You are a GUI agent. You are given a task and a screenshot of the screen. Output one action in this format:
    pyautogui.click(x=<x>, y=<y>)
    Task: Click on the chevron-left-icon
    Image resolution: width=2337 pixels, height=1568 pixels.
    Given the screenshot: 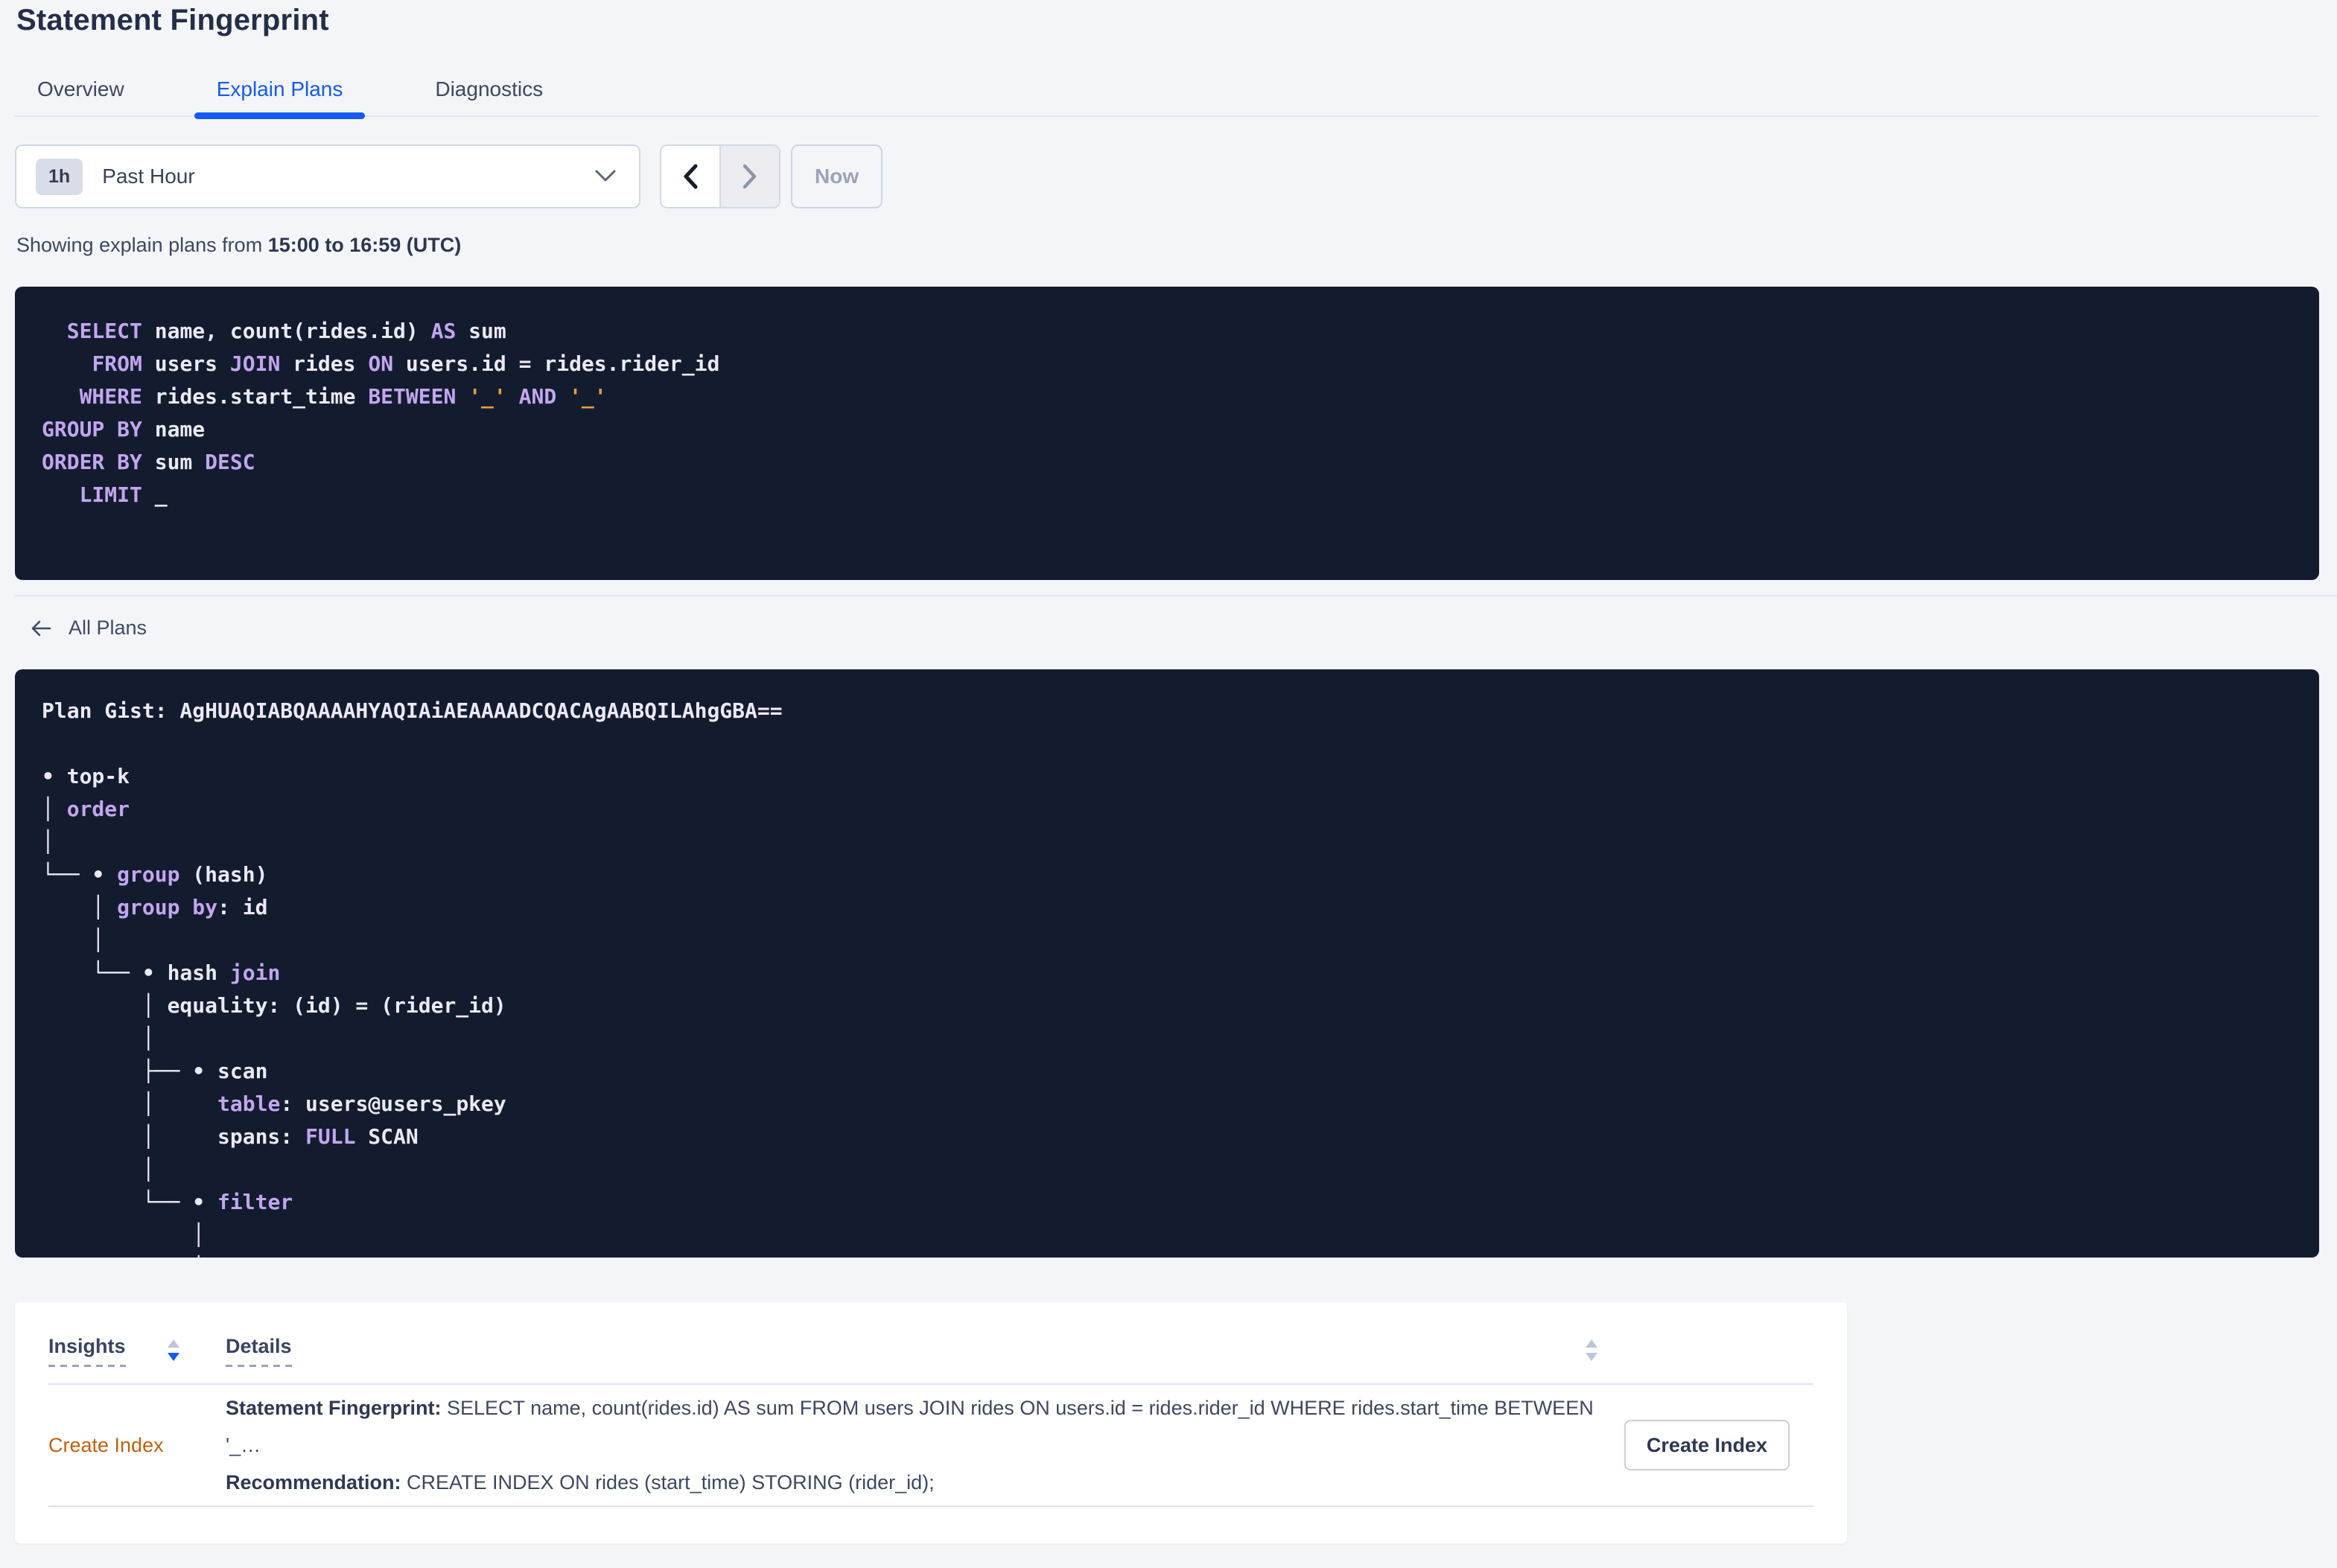 What is the action you would take?
    pyautogui.click(x=690, y=176)
    